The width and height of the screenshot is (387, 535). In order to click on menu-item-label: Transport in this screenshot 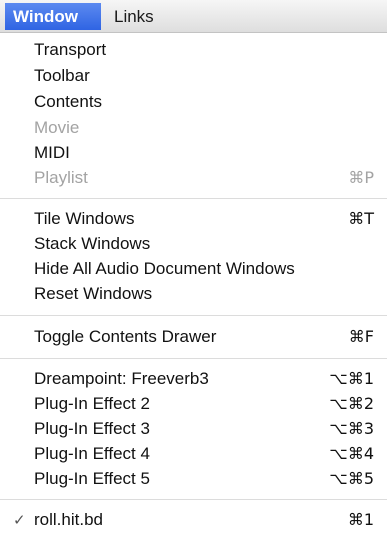, I will do `click(70, 49)`.